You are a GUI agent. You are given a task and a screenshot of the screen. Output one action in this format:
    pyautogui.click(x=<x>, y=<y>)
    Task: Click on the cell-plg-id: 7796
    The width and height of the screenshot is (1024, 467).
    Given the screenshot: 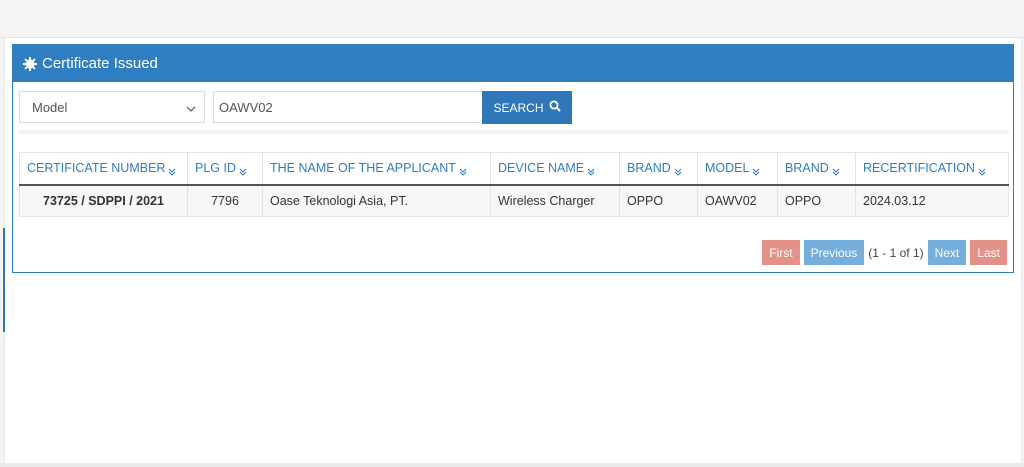 What is the action you would take?
    pyautogui.click(x=225, y=200)
    